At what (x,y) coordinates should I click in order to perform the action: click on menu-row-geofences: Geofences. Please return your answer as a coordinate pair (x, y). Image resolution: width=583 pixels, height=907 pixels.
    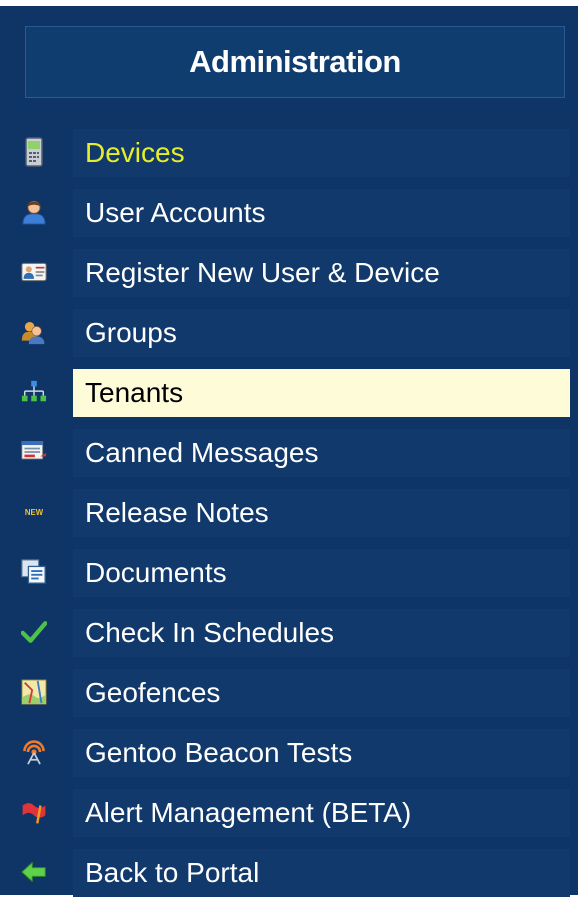
    Looking at the image, I should click on (289, 697).